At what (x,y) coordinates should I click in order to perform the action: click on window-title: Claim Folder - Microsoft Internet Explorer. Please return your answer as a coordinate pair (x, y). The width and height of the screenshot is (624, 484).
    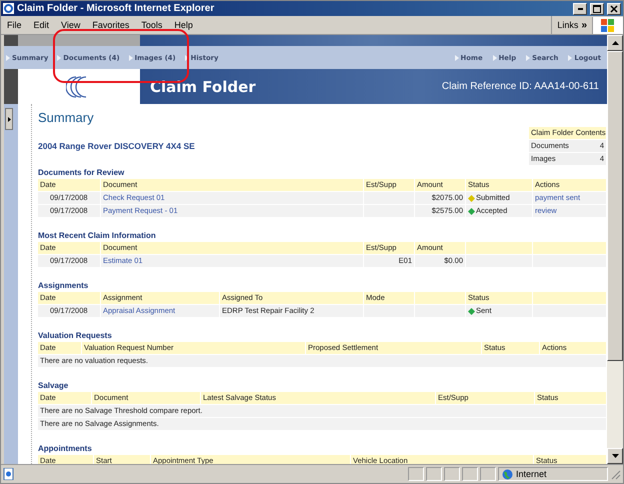
    Looking at the image, I should click on (116, 8).